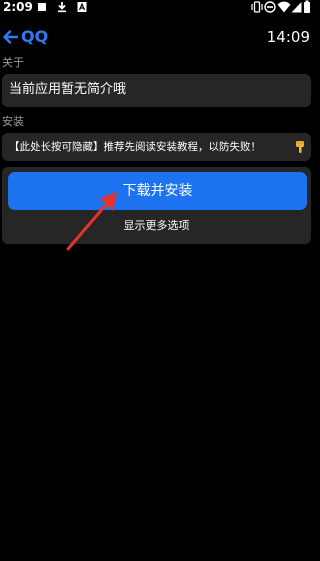  Describe the element at coordinates (13, 121) in the screenshot. I see `install-section-label: 安装` at that location.